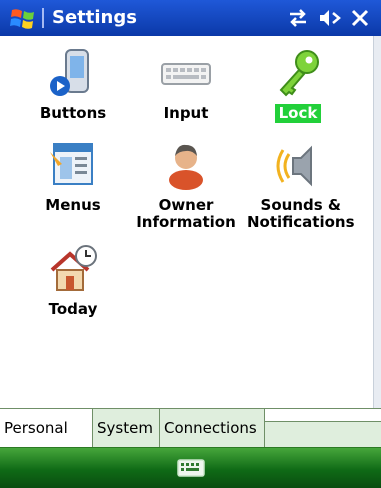 The width and height of the screenshot is (381, 488). I want to click on windows-start-icon, so click(23, 18).